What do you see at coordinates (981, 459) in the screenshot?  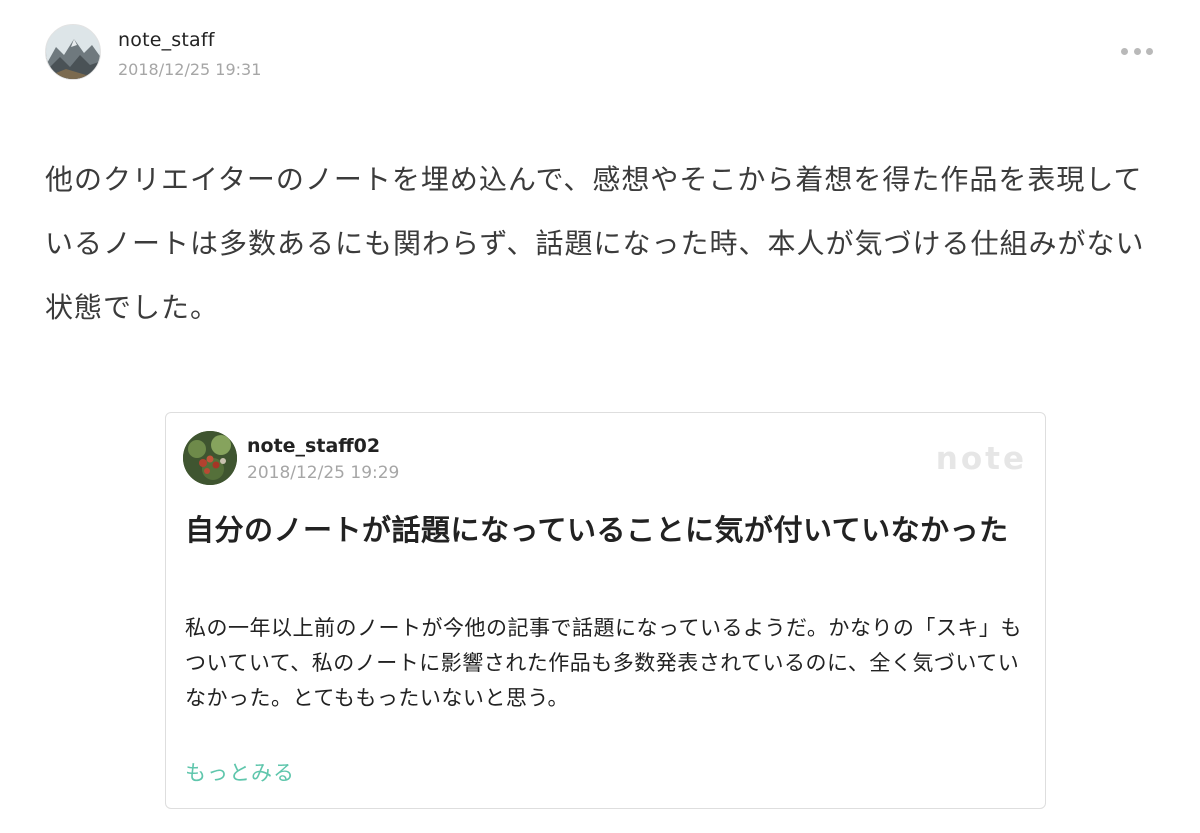 I see `note-logo: note` at bounding box center [981, 459].